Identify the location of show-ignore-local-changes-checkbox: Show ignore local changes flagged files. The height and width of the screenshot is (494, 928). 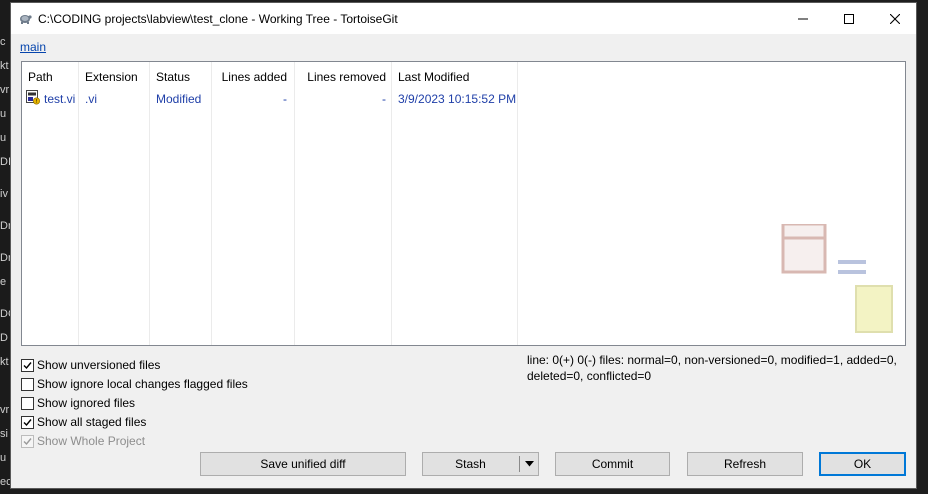
(134, 384).